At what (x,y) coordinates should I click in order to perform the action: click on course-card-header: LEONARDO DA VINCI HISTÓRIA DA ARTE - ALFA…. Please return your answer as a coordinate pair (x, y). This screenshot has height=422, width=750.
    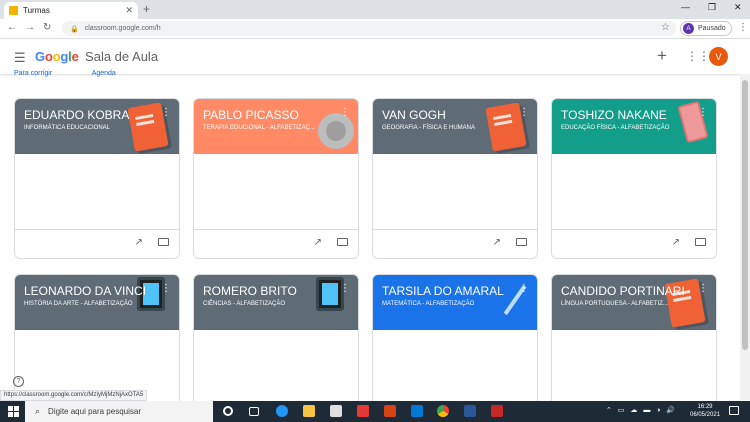
    Looking at the image, I should click on (97, 302).